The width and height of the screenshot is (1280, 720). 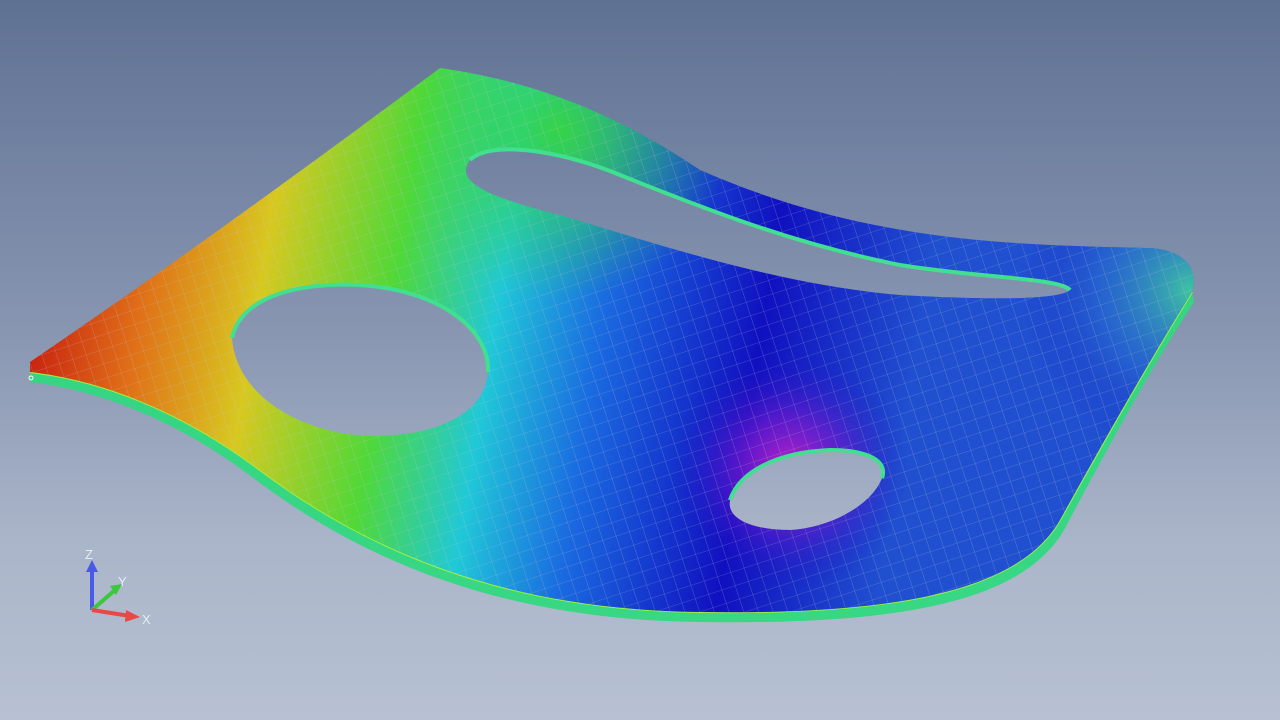 What do you see at coordinates (122, 581) in the screenshot?
I see `y-axis-label: Y` at bounding box center [122, 581].